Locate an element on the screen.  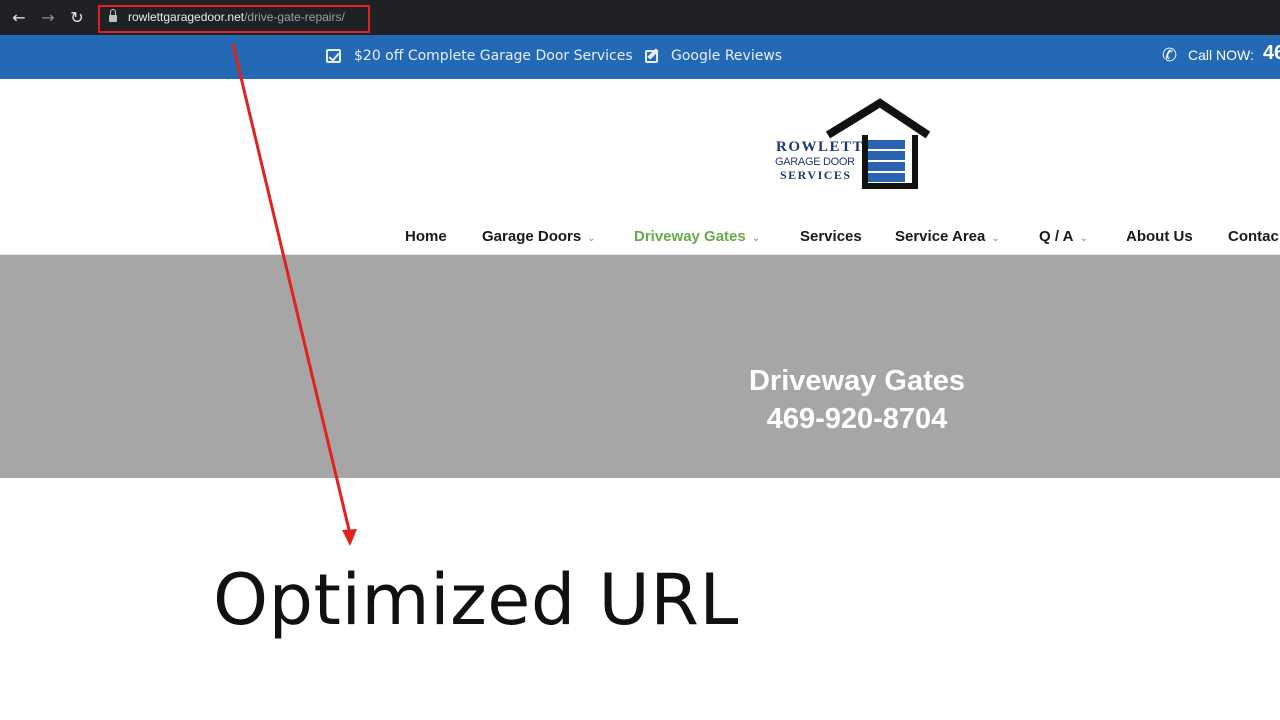
nav-service-area: Service Area ⌄ is located at coordinates (947, 236).